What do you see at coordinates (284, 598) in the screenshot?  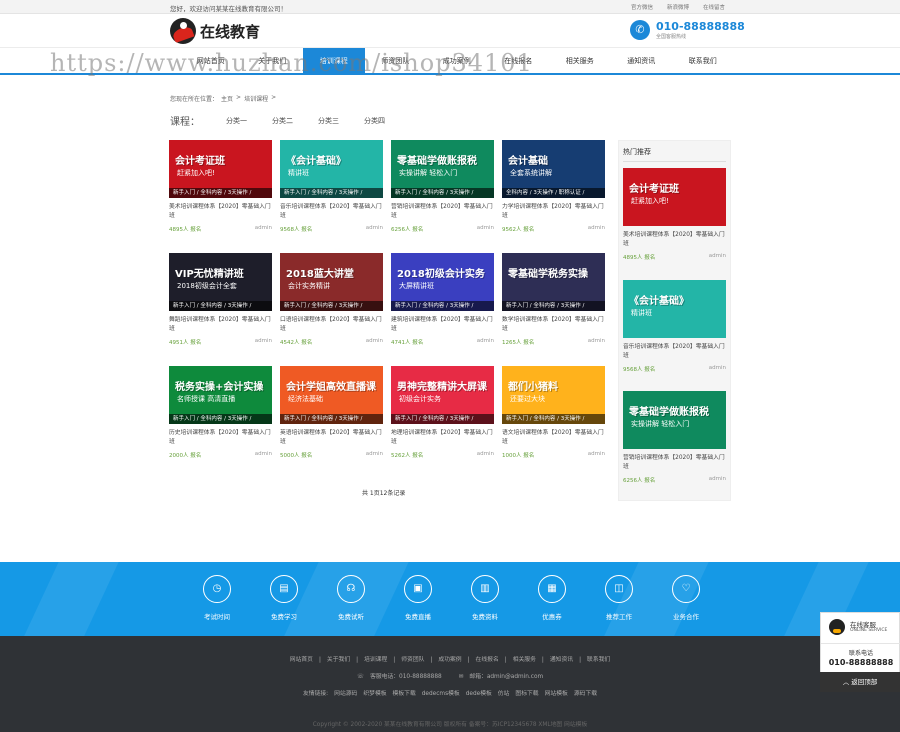 I see `feature-item: ▤ 免费学习` at bounding box center [284, 598].